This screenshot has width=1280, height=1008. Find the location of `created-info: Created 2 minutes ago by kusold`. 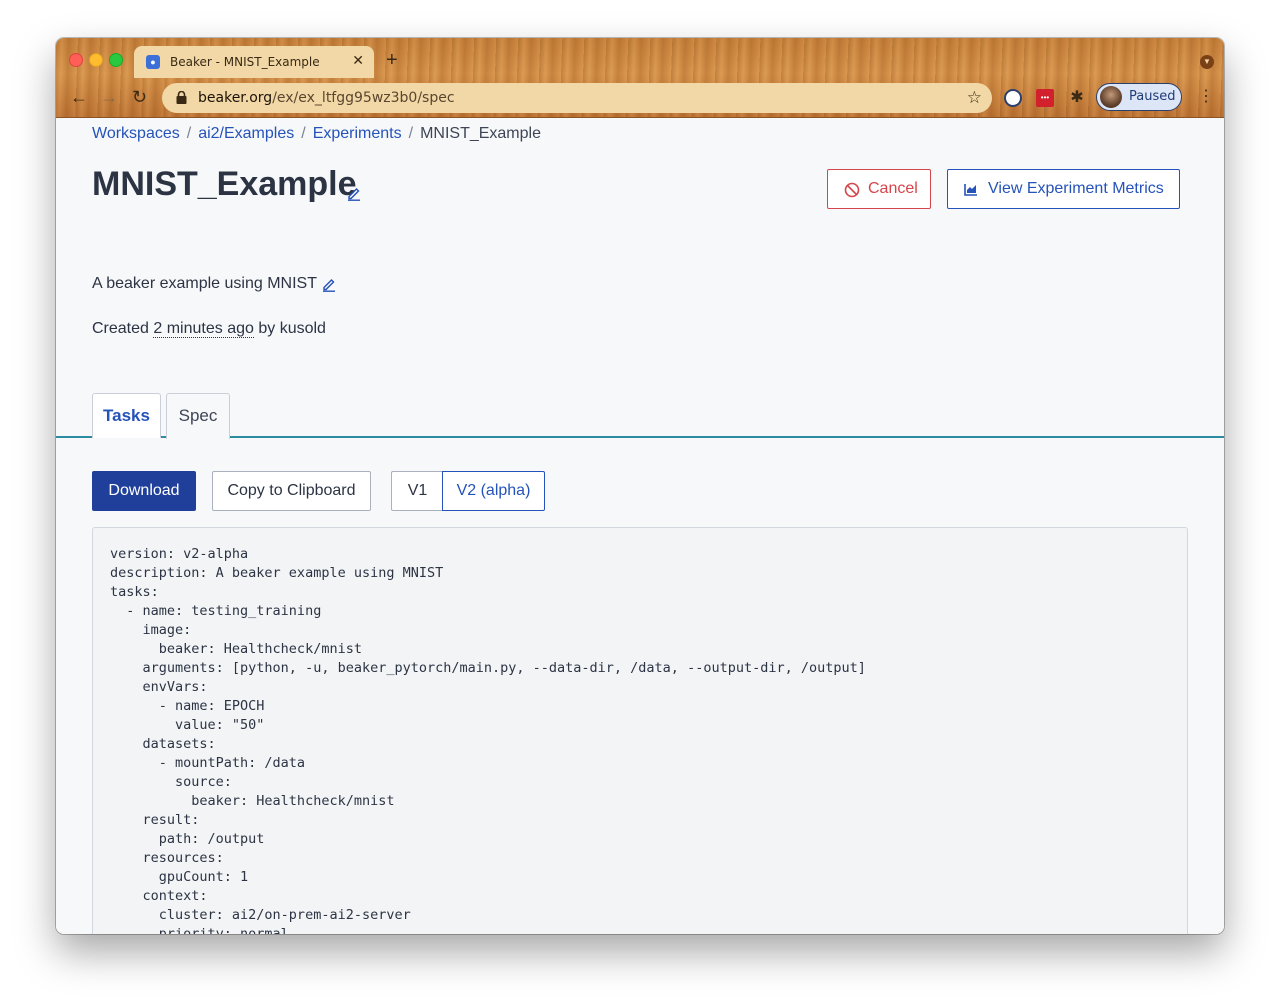

created-info: Created 2 minutes ago by kusold is located at coordinates (209, 329).